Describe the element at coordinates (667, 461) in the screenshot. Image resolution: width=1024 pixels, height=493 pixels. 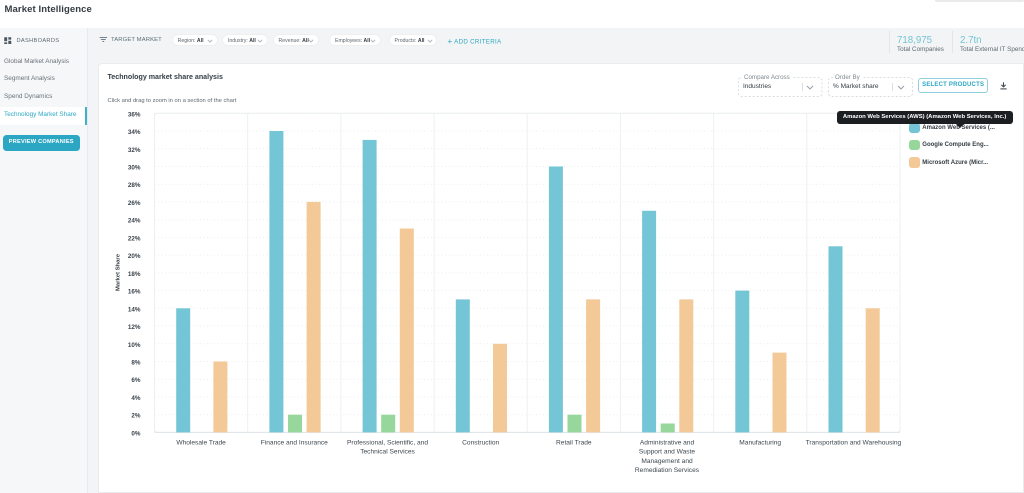
I see `svg-text: Management and` at that location.